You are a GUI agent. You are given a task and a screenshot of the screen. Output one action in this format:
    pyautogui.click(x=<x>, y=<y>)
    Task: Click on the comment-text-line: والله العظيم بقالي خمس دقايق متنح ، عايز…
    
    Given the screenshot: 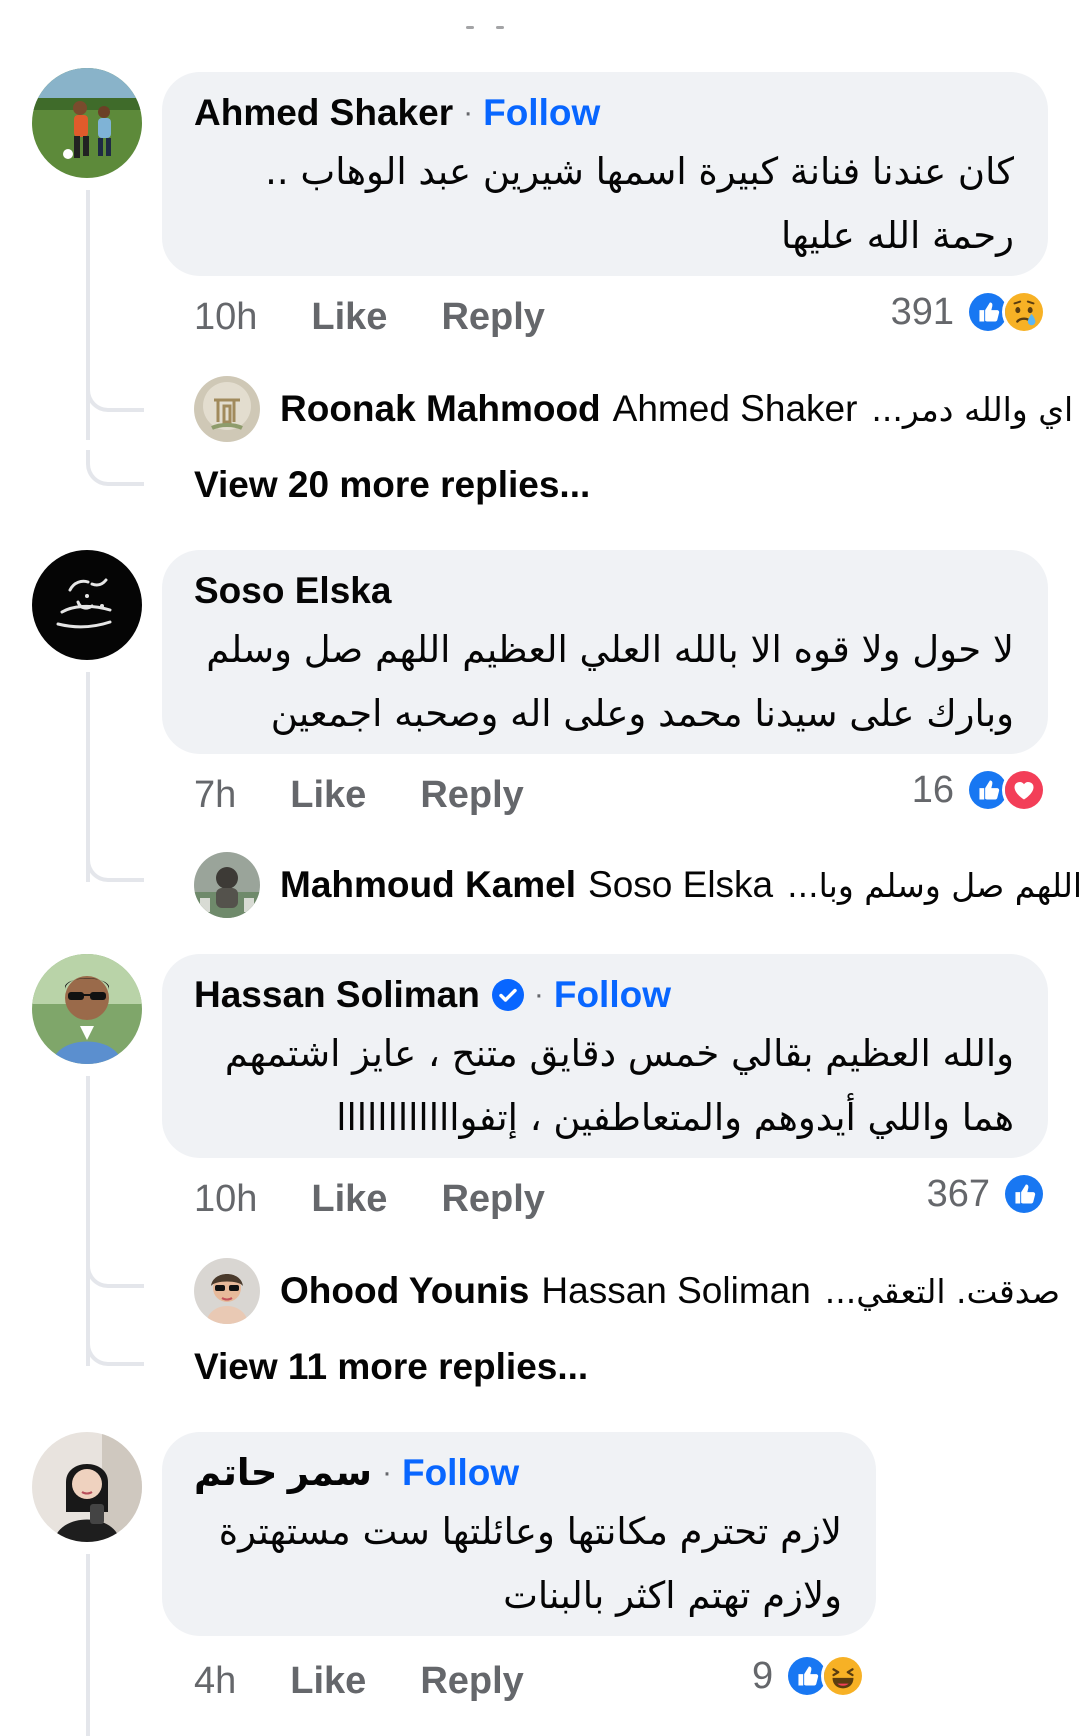 What is the action you would take?
    pyautogui.click(x=619, y=1053)
    